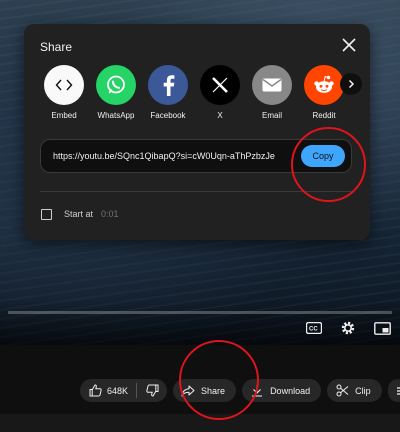 The height and width of the screenshot is (432, 400). I want to click on clip-button: Clip, so click(354, 390).